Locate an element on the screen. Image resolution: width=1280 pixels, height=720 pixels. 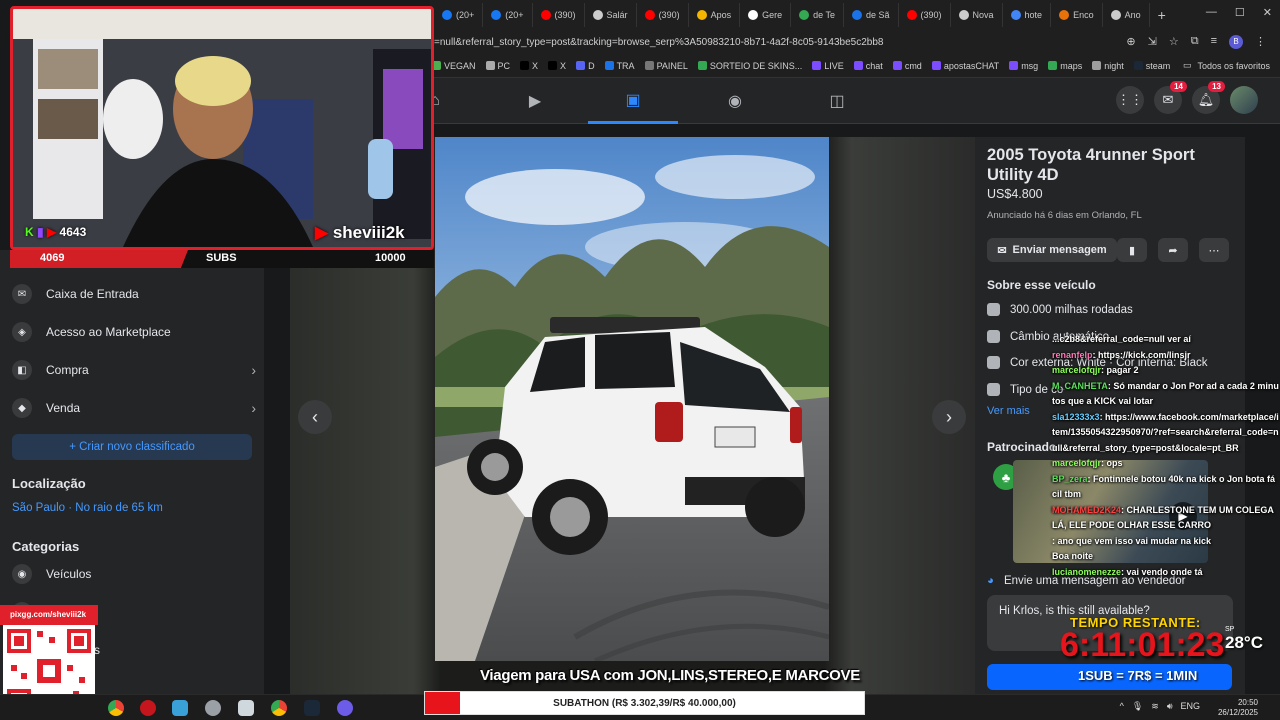
browser-tab: Gere is located at coordinates (766, 15).